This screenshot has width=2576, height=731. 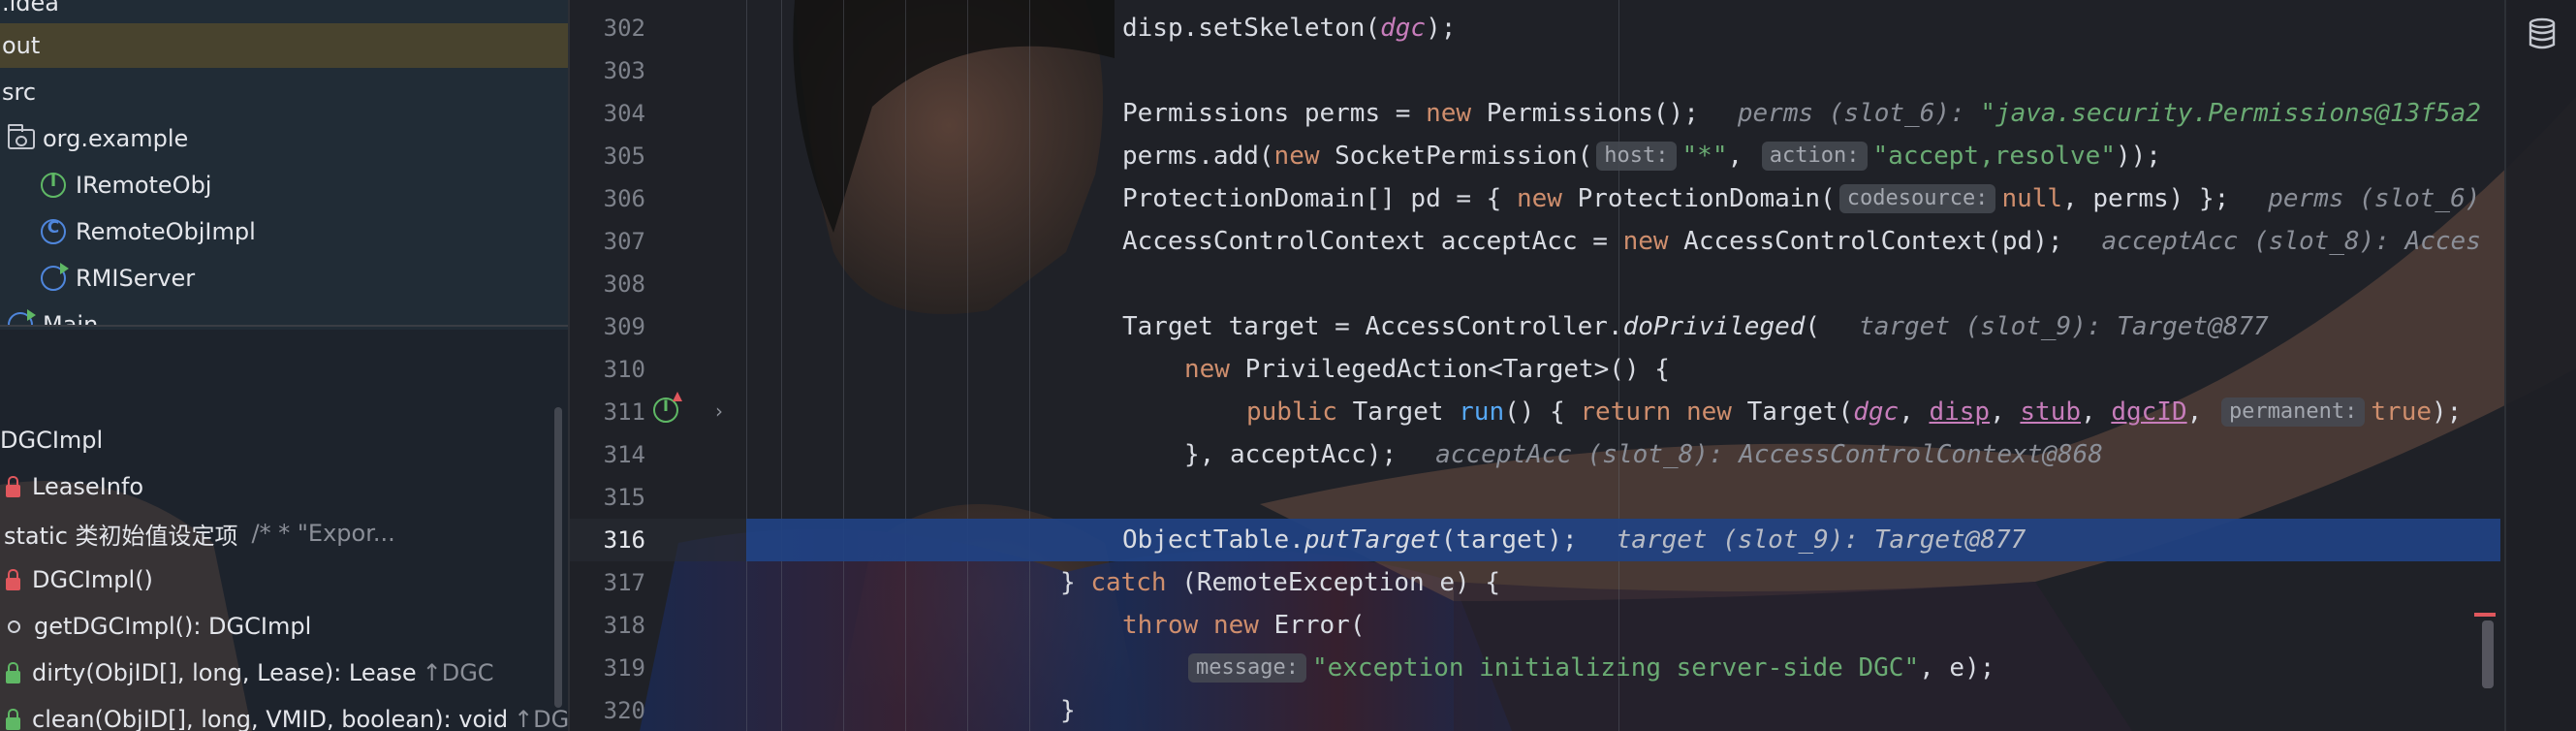 I want to click on debug-value-hint: target (slot_9): Target@877, so click(x=2064, y=326).